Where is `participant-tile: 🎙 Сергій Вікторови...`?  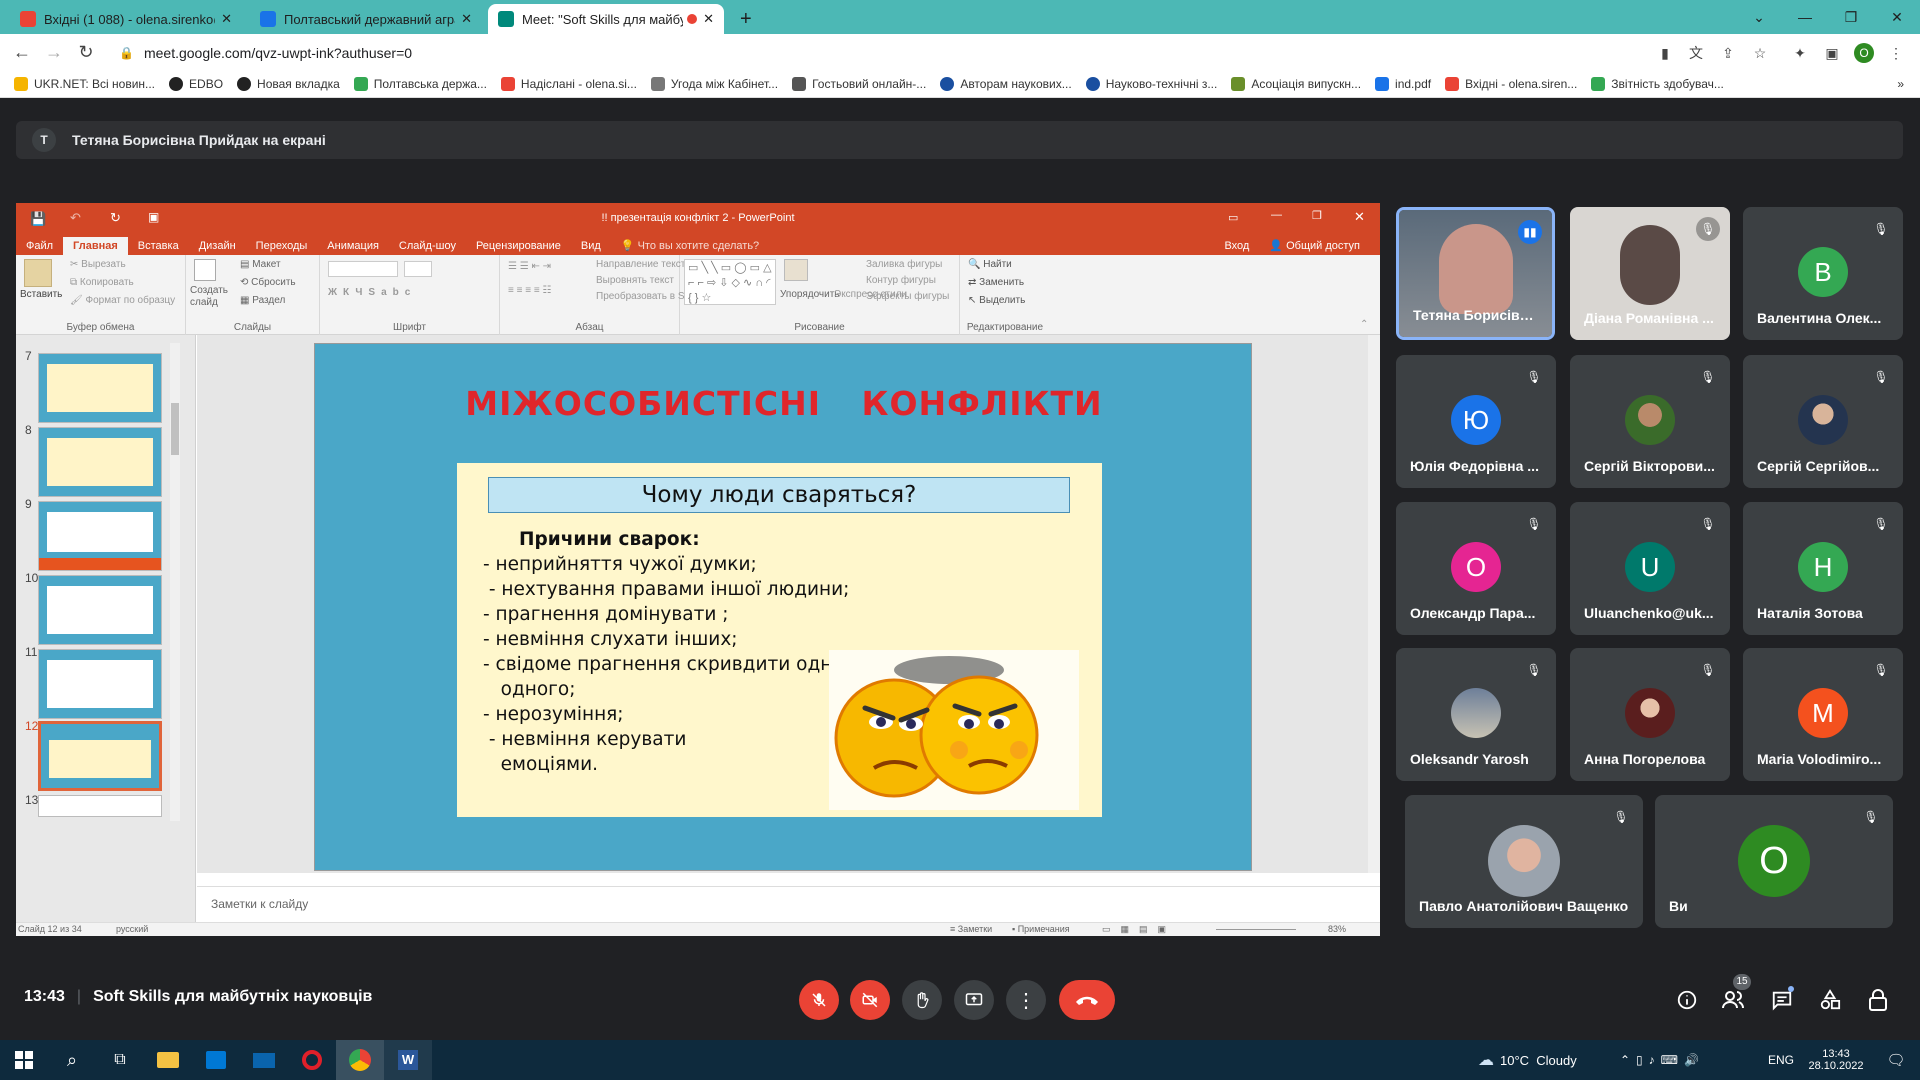
participant-tile: 🎙 Сергій Вікторови... is located at coordinates (1650, 421).